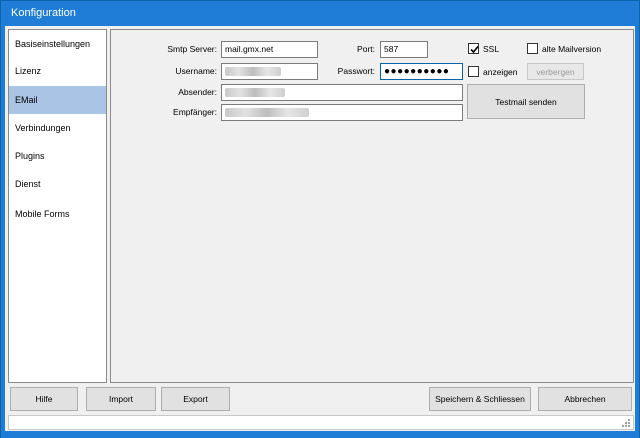 Image resolution: width=640 pixels, height=438 pixels. Describe the element at coordinates (526, 101) in the screenshot. I see `testmail-senden-button: Testmail senden` at that location.